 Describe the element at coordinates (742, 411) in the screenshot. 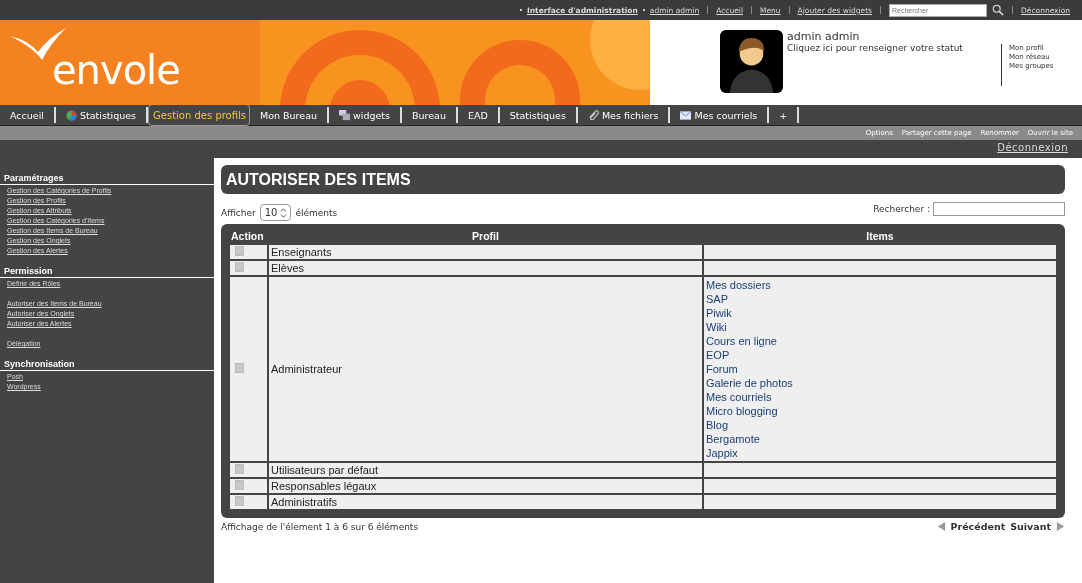

I see `item-text: Micro blogging` at that location.